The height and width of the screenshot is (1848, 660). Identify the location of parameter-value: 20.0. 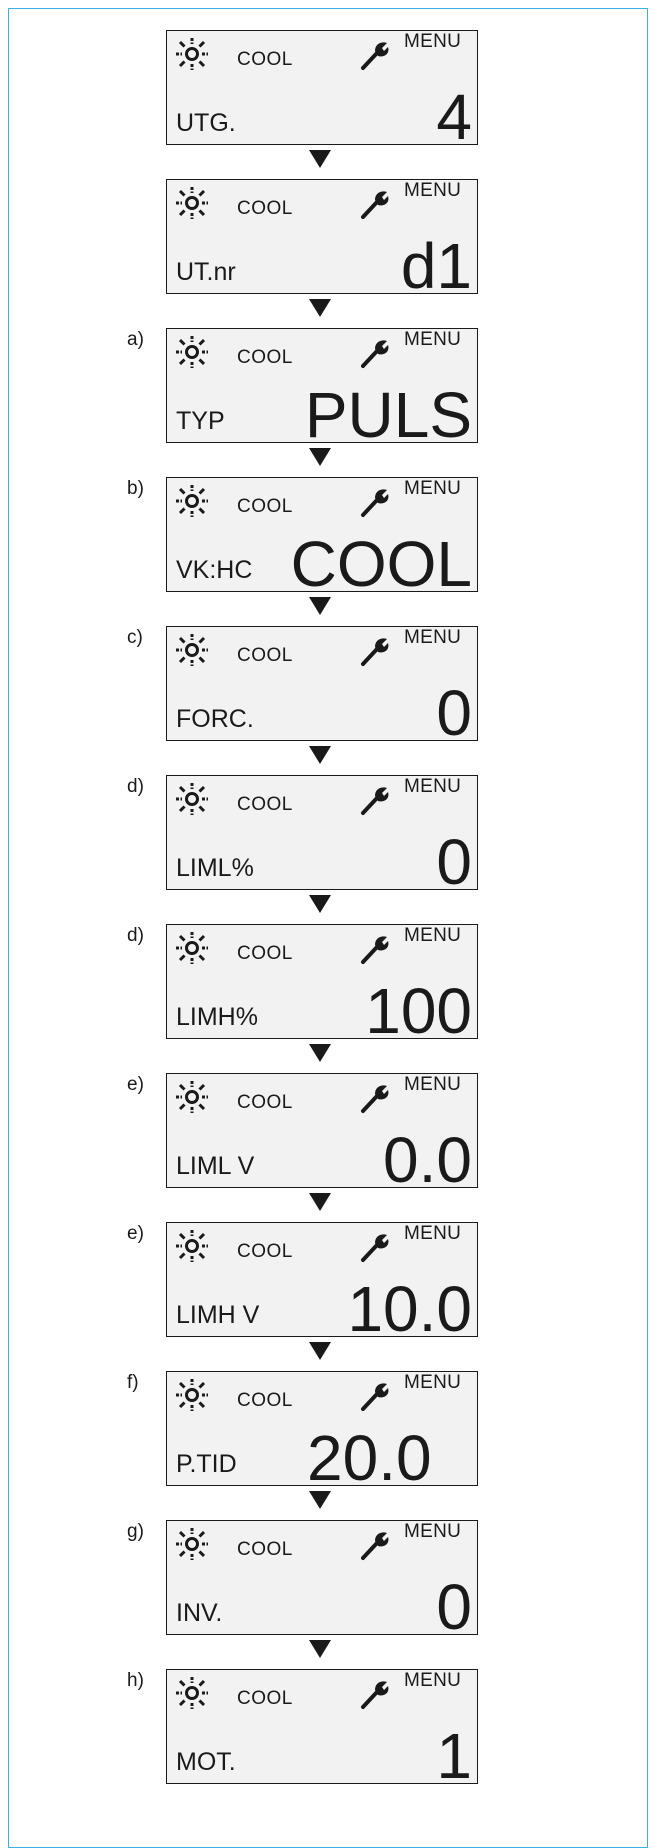
(369, 1458).